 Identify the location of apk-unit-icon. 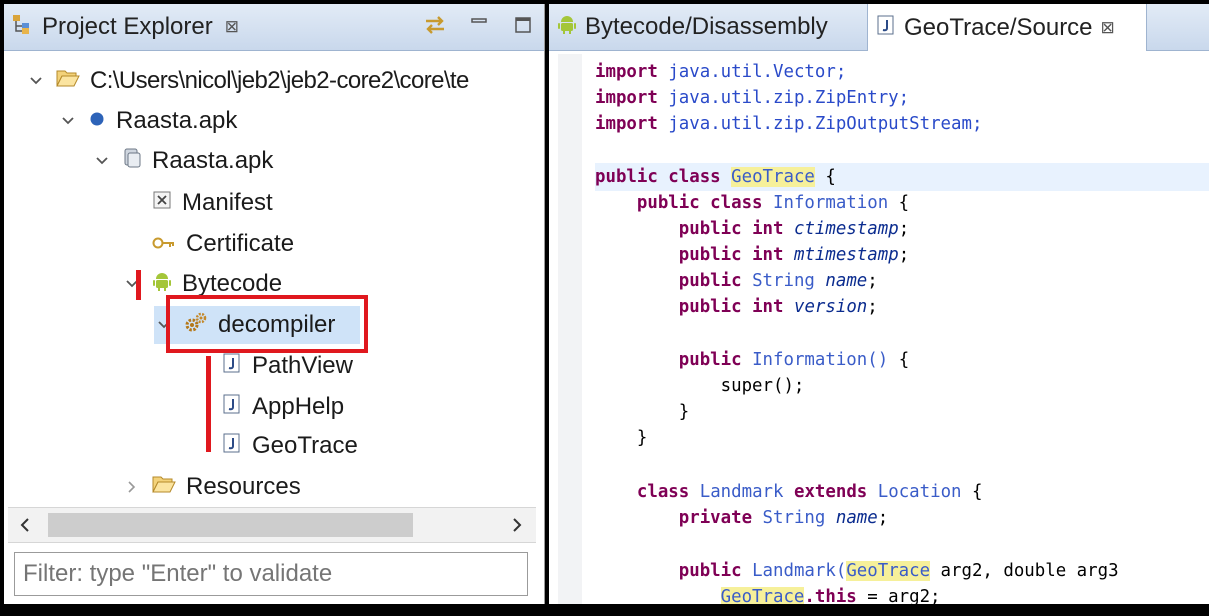
(132, 161).